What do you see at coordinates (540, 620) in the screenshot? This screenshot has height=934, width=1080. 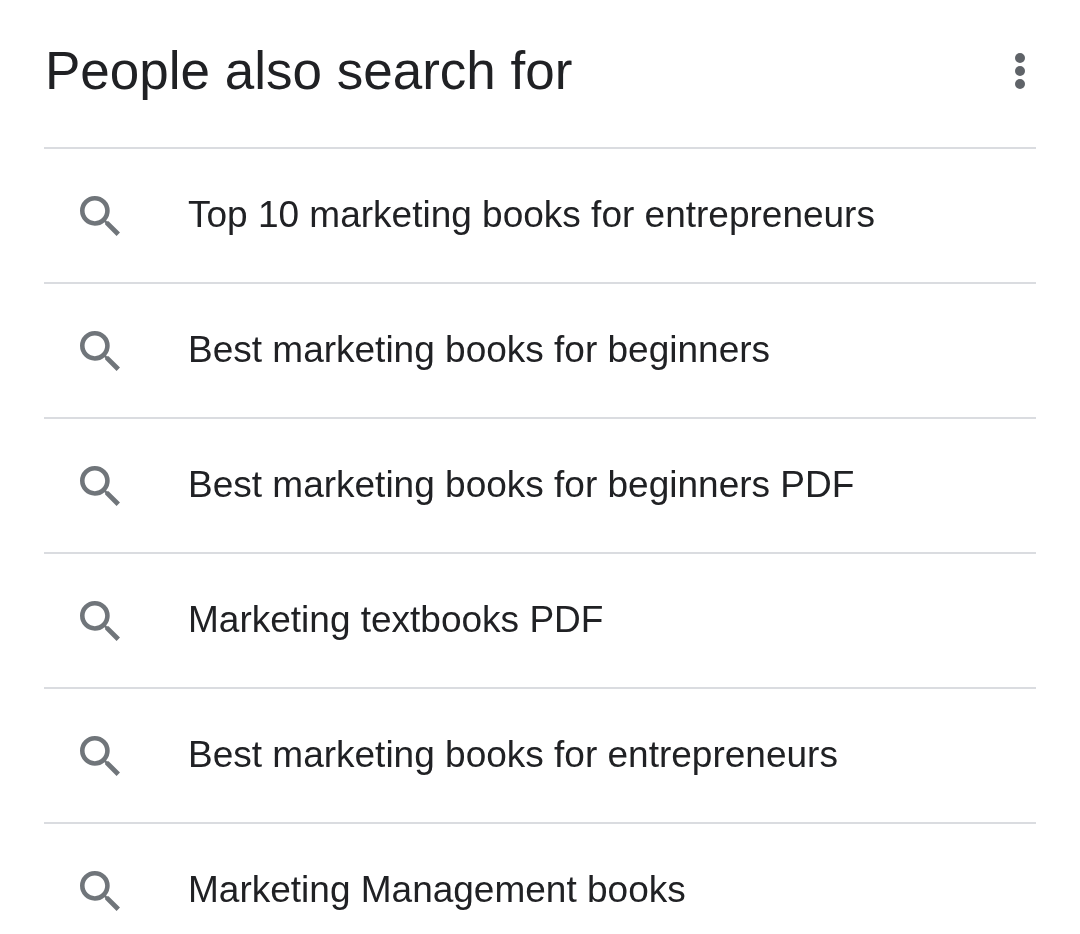 I see `search-suggestion: Marketing textbooks PDF` at bounding box center [540, 620].